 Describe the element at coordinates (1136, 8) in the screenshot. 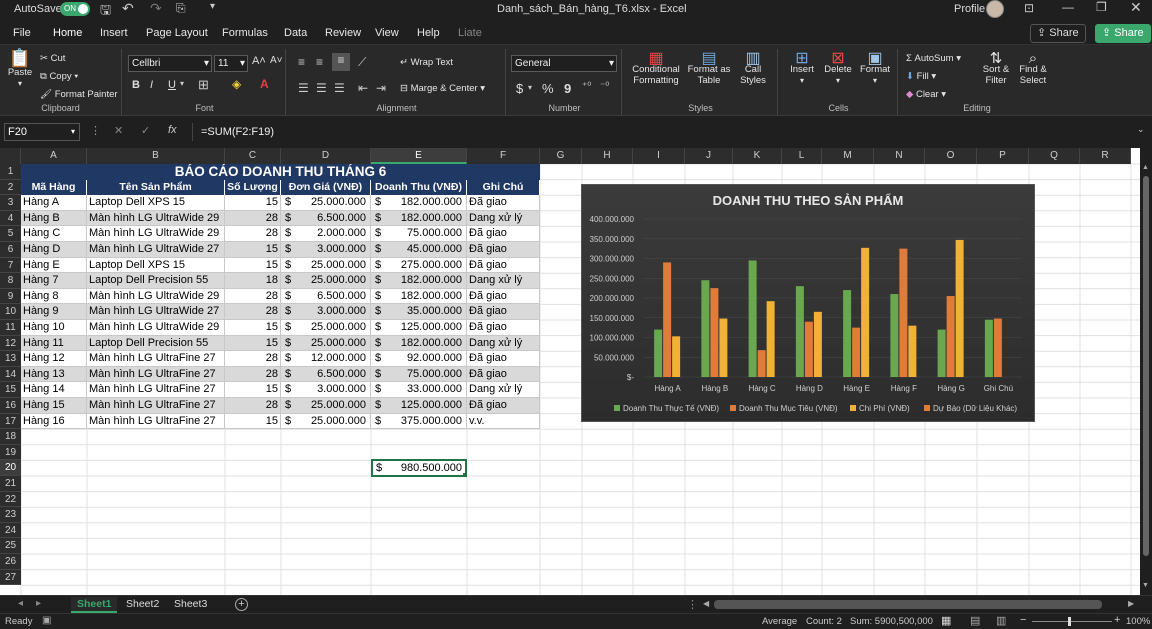

I see `close-icon: ✕` at that location.